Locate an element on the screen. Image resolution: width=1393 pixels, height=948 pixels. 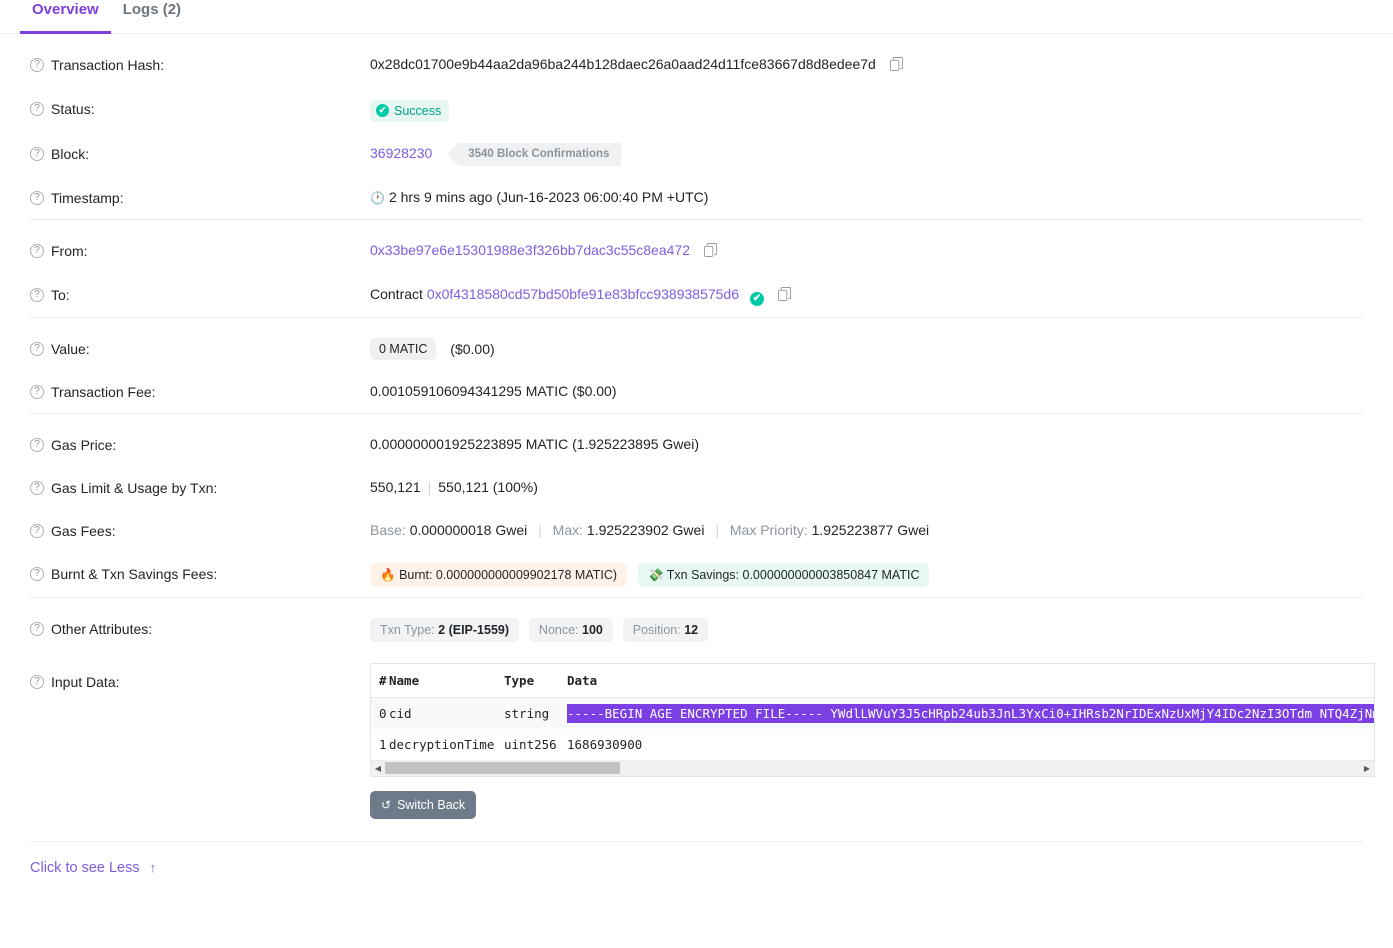
gas-limit-text: 550,121 is located at coordinates (395, 486).